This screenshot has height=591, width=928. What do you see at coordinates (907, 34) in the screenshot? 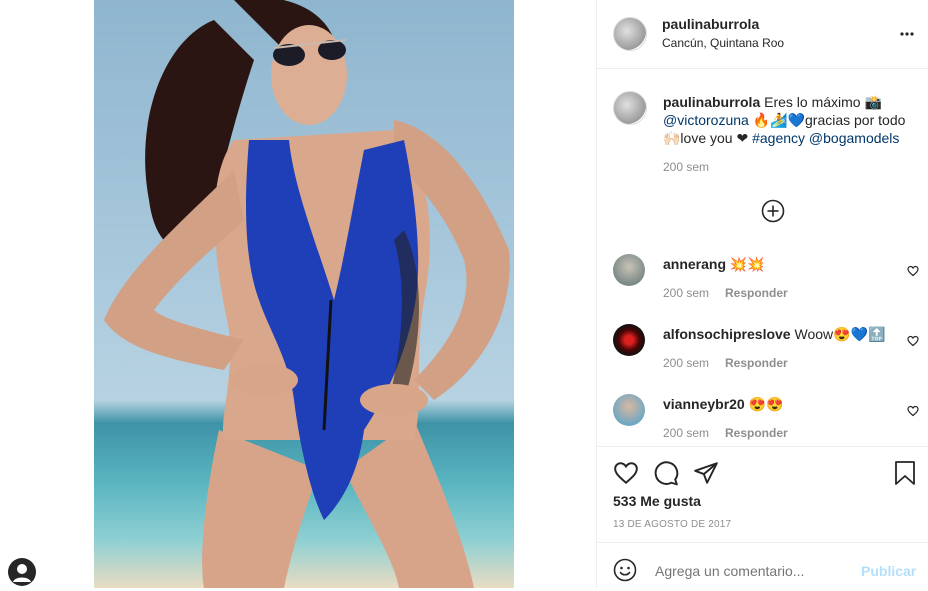
I see `more-horizontal-icon` at bounding box center [907, 34].